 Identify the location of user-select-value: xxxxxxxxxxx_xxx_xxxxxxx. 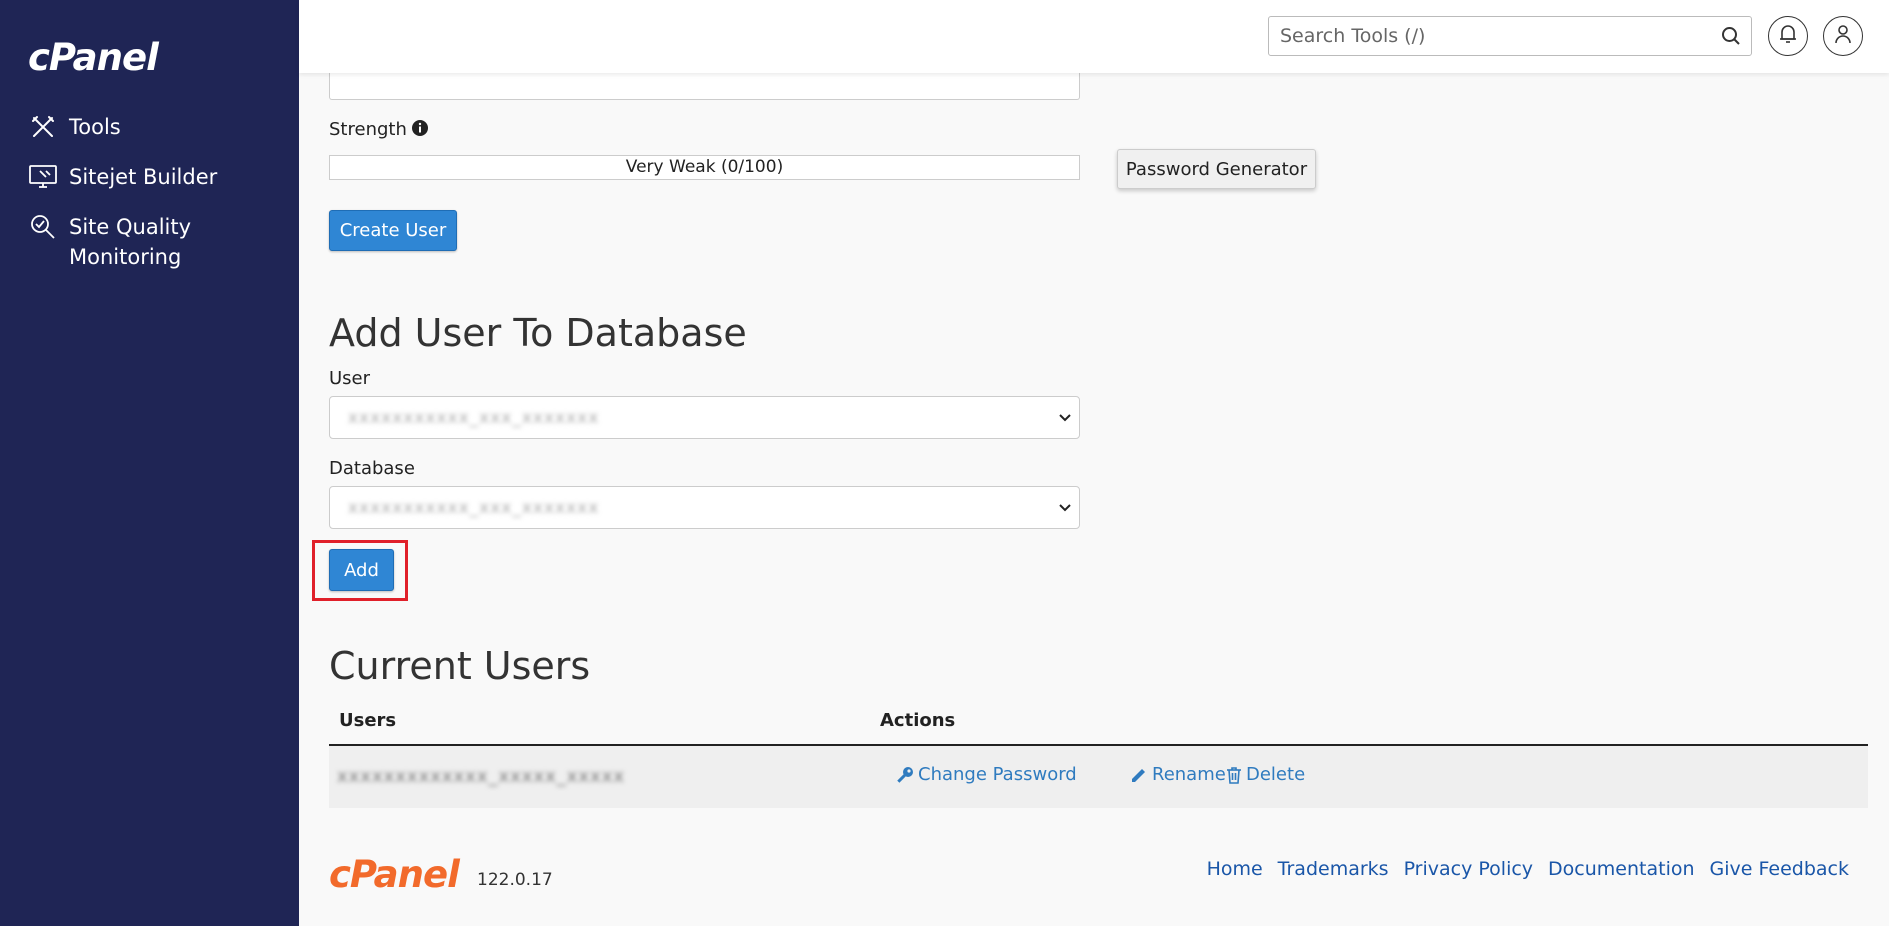
(474, 417).